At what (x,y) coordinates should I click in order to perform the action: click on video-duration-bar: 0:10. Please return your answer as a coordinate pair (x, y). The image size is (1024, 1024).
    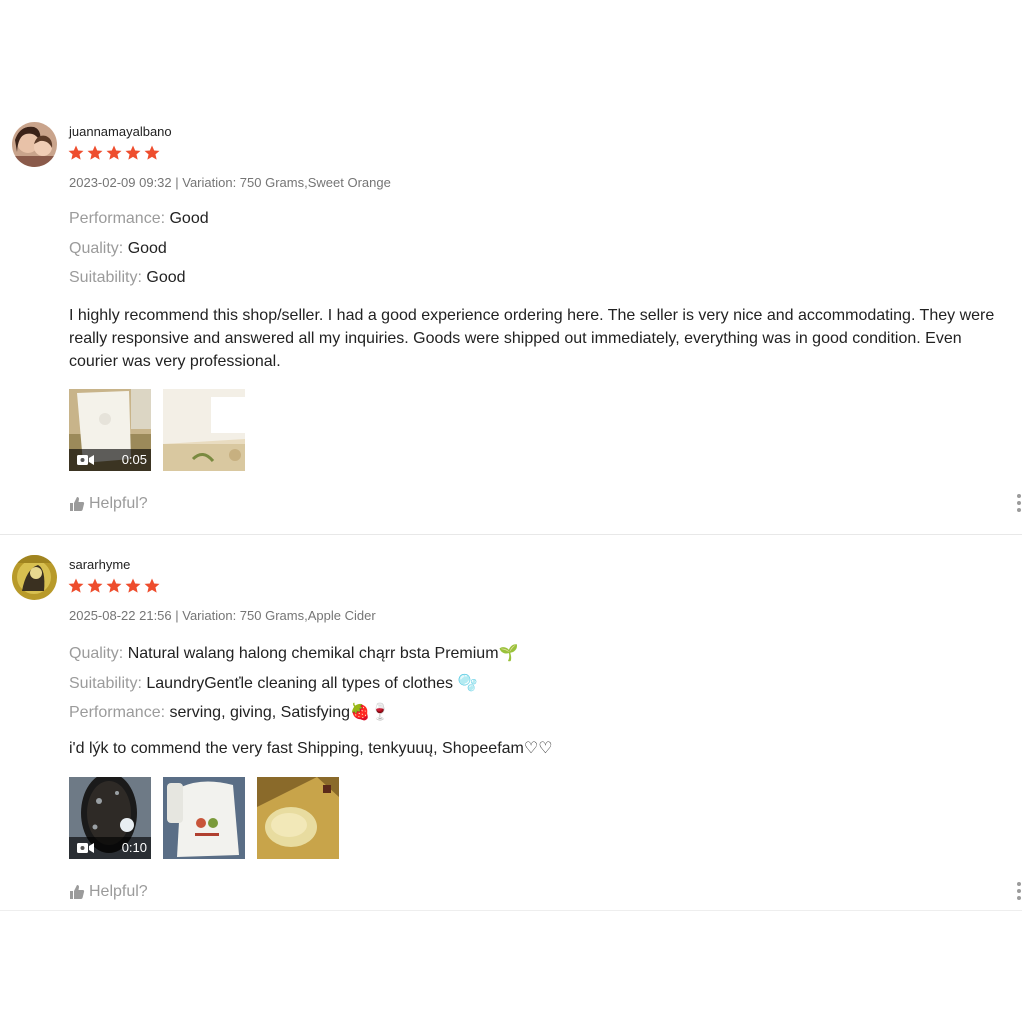
    Looking at the image, I should click on (110, 848).